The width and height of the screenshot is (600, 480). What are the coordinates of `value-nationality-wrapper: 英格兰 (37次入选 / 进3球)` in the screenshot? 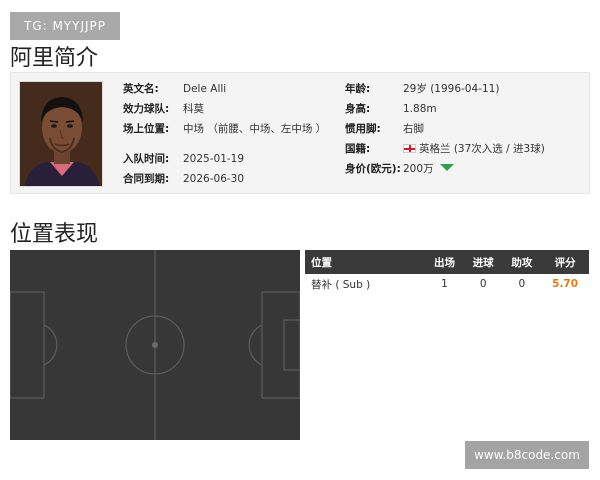 It's located at (474, 149).